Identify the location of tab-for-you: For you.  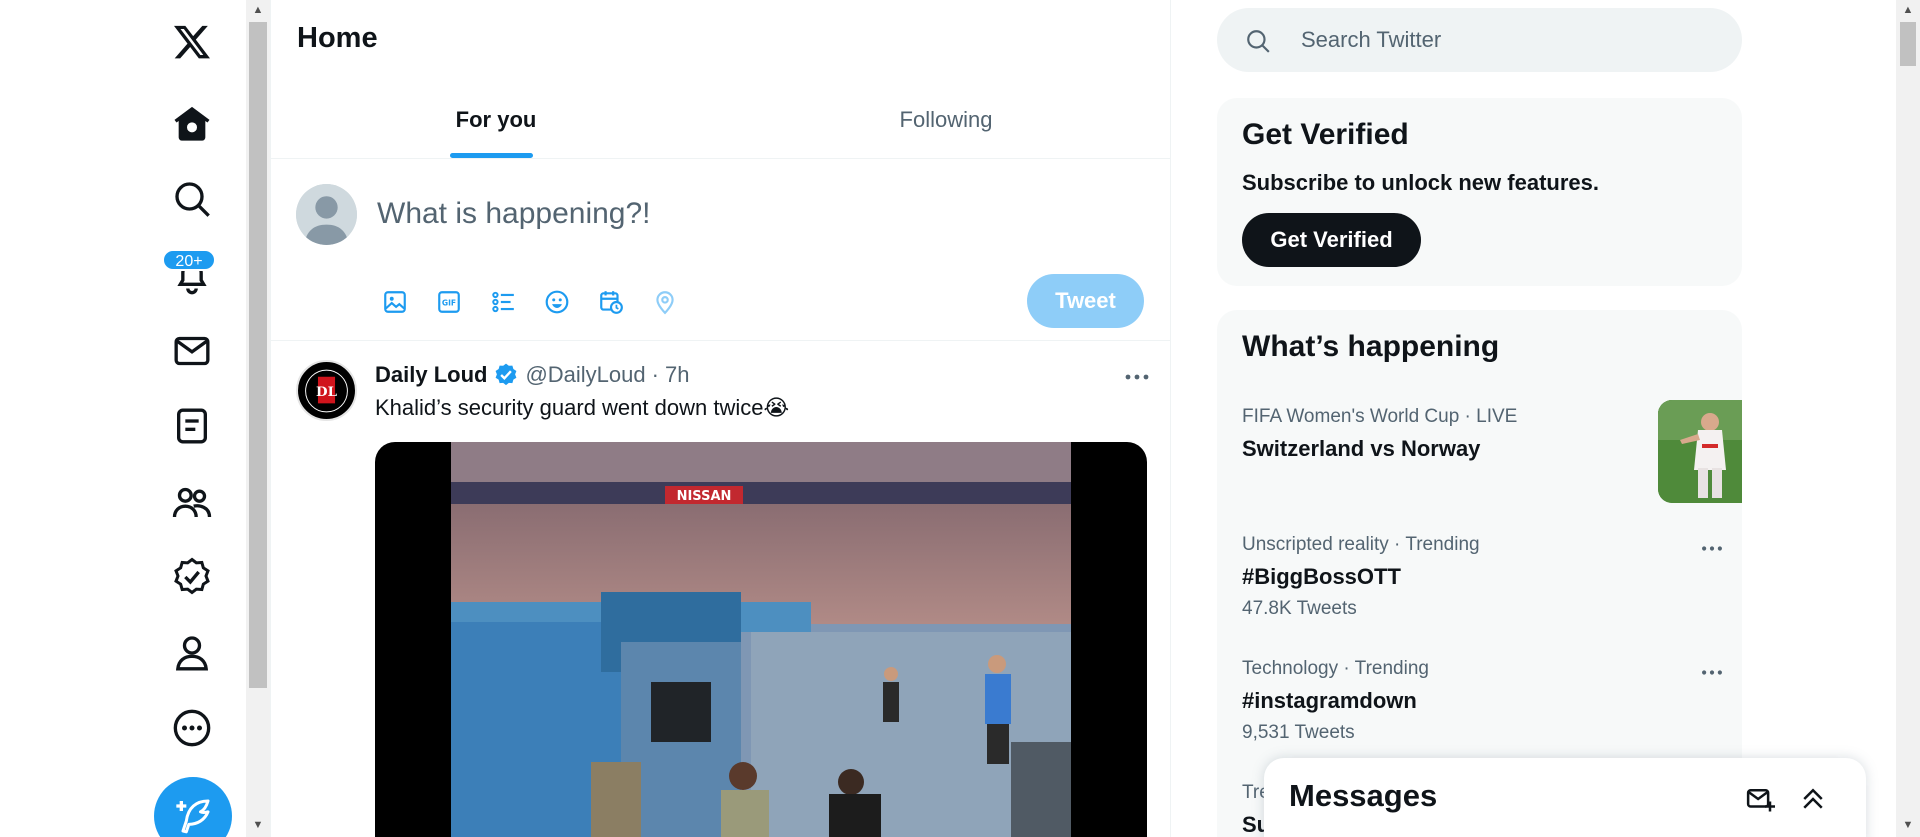
(496, 119).